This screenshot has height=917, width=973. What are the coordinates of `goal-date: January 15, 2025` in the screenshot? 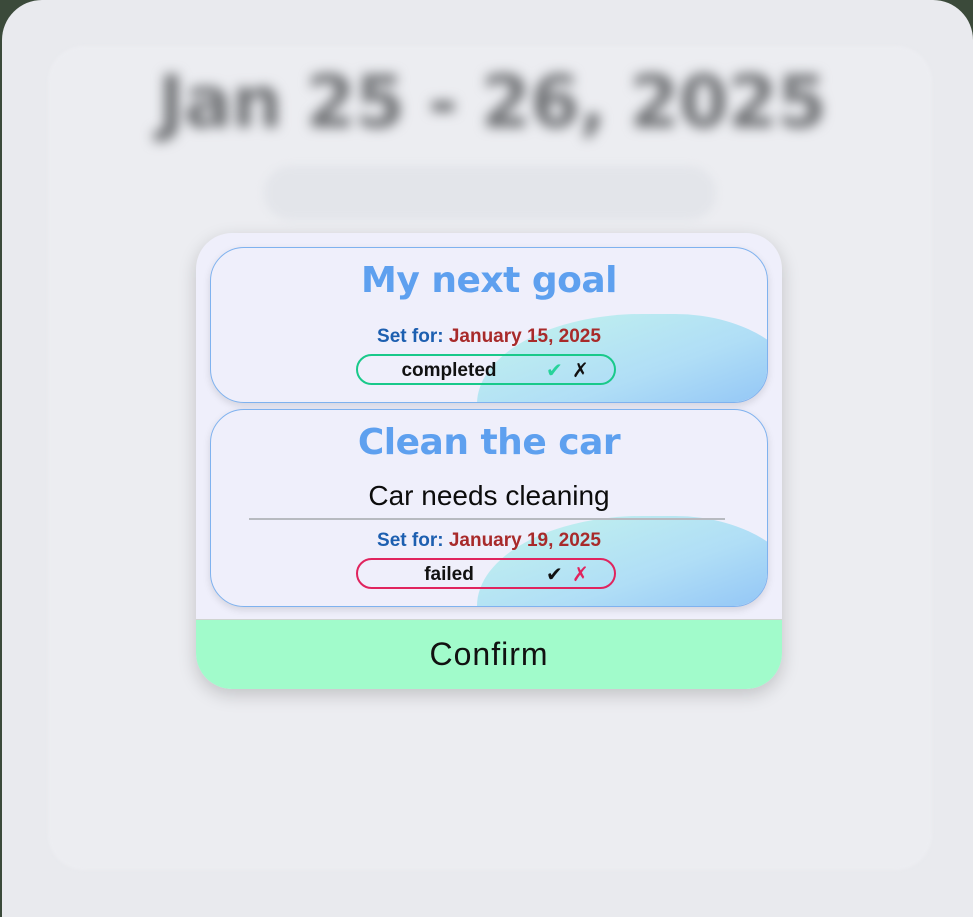 It's located at (524, 336).